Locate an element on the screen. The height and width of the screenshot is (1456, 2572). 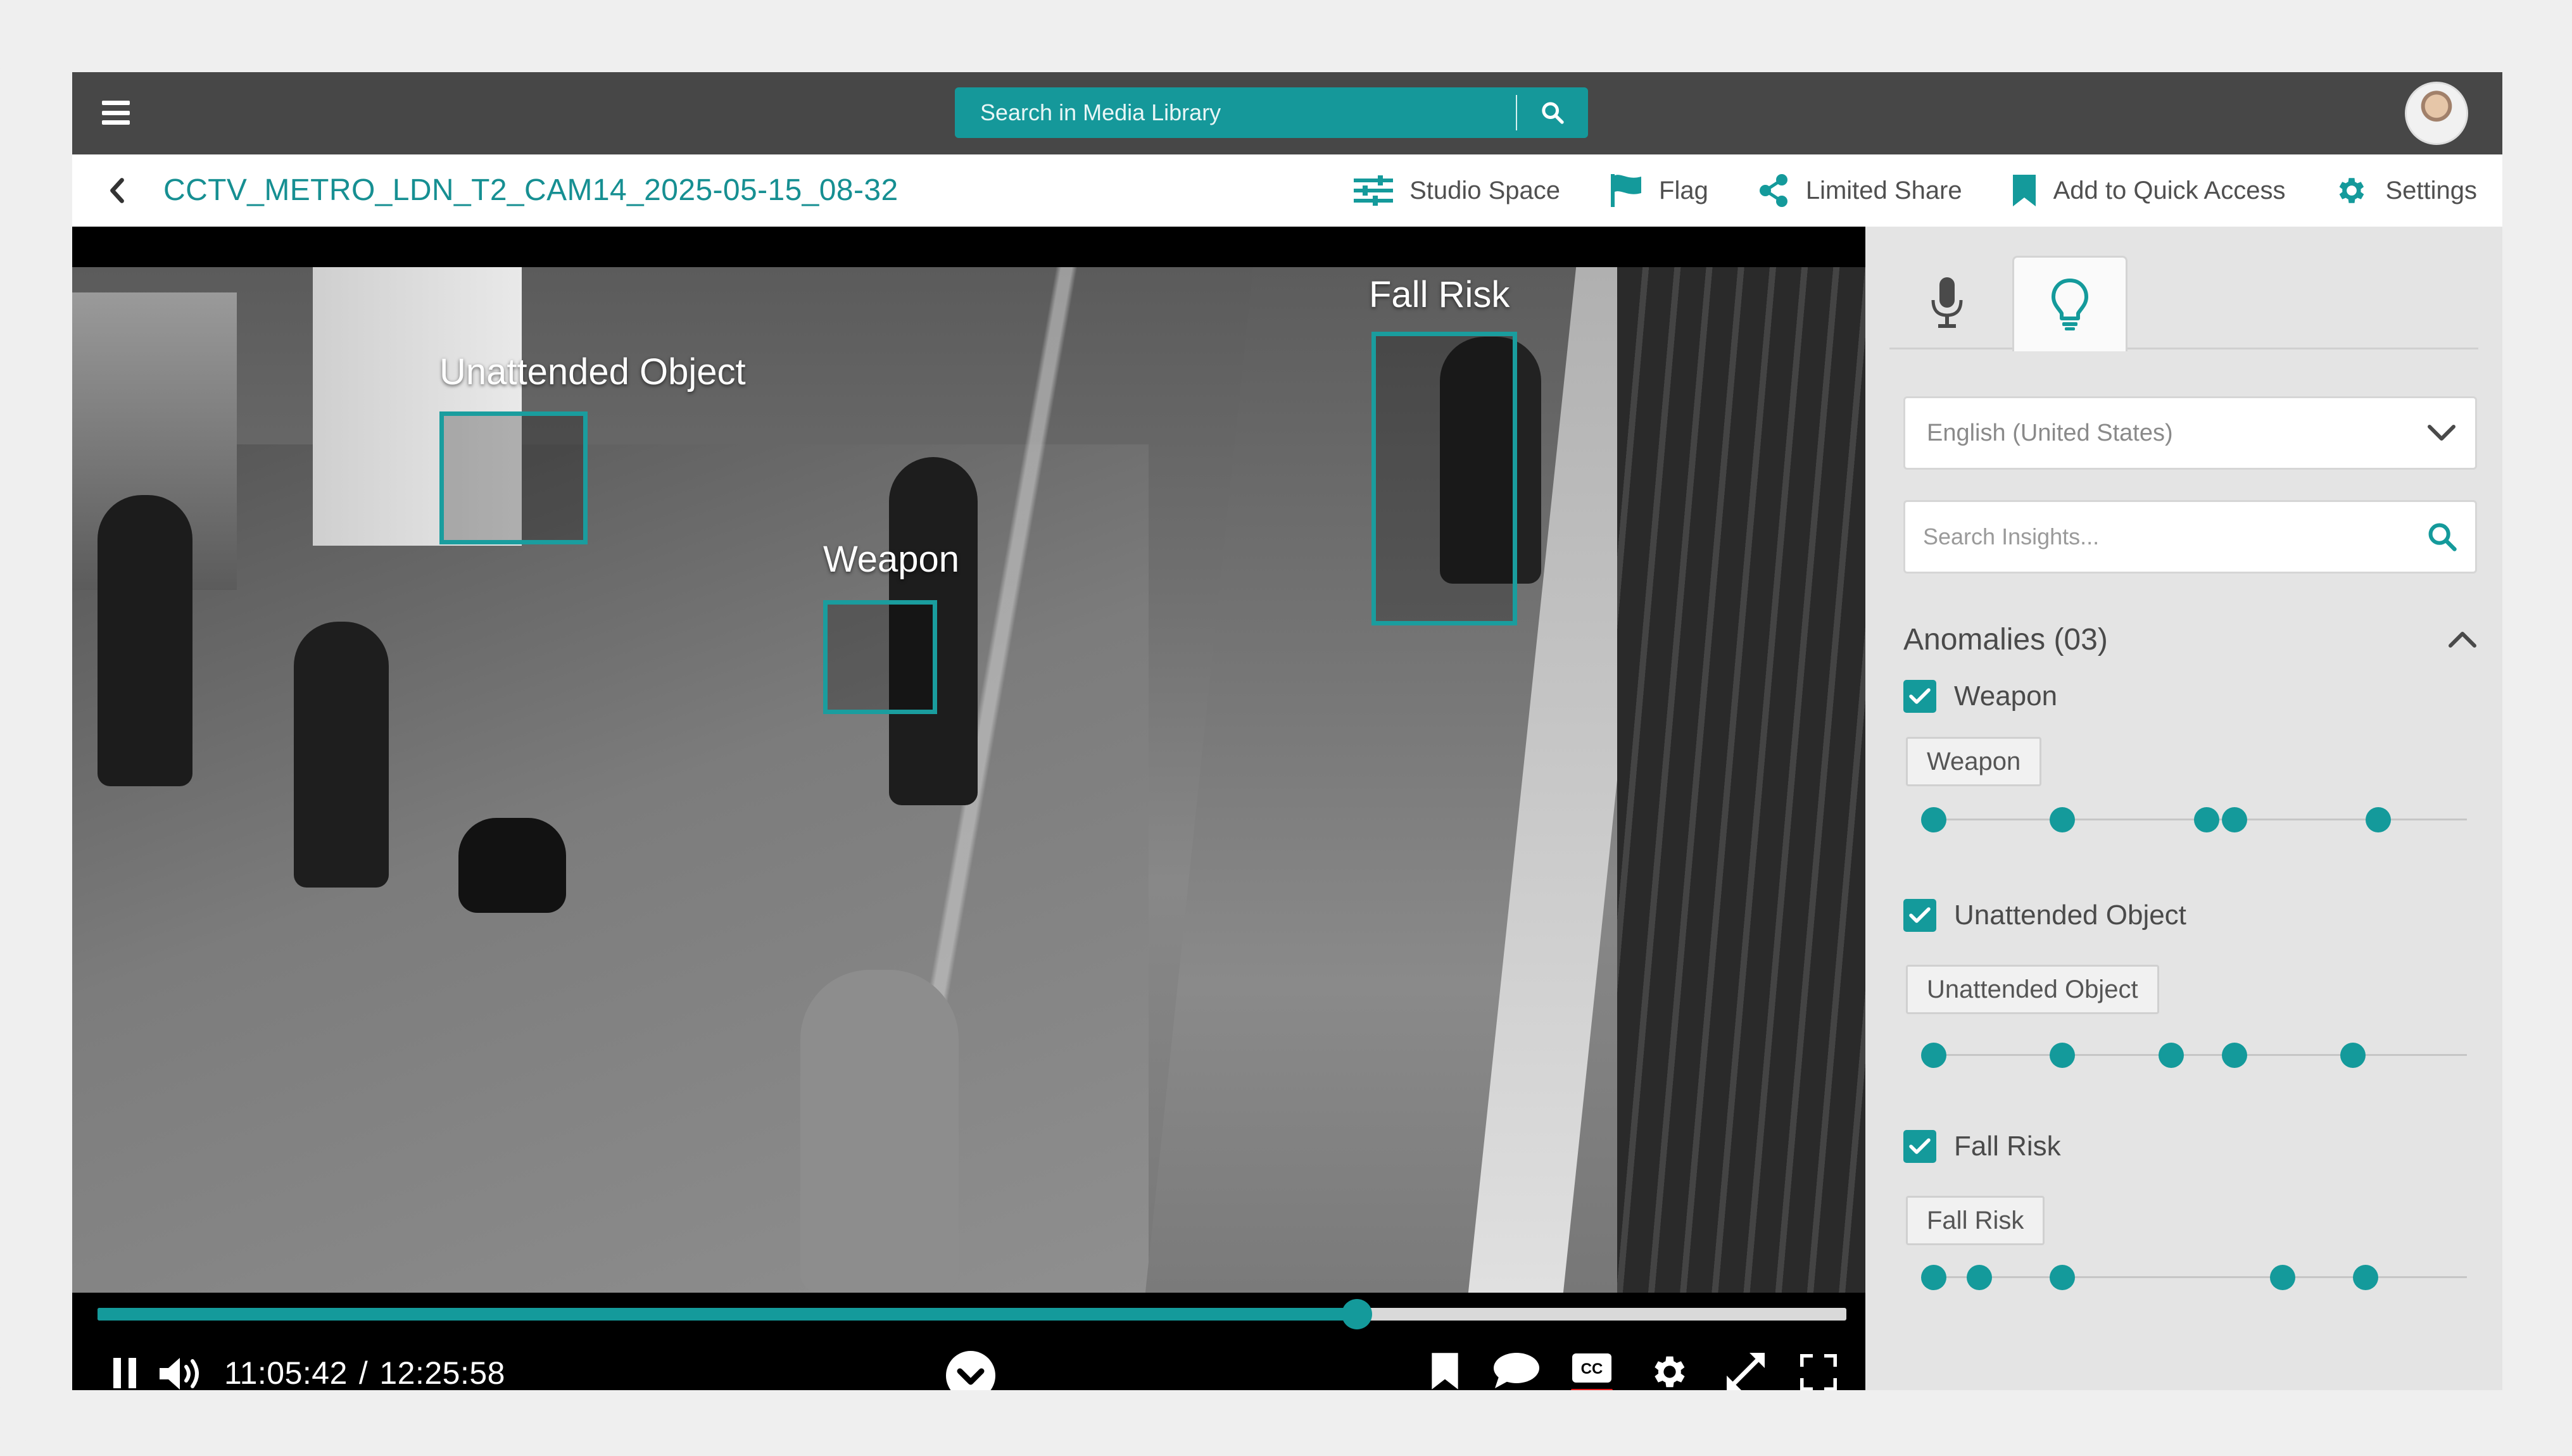
fullscreen-button is located at coordinates (1819, 1368).